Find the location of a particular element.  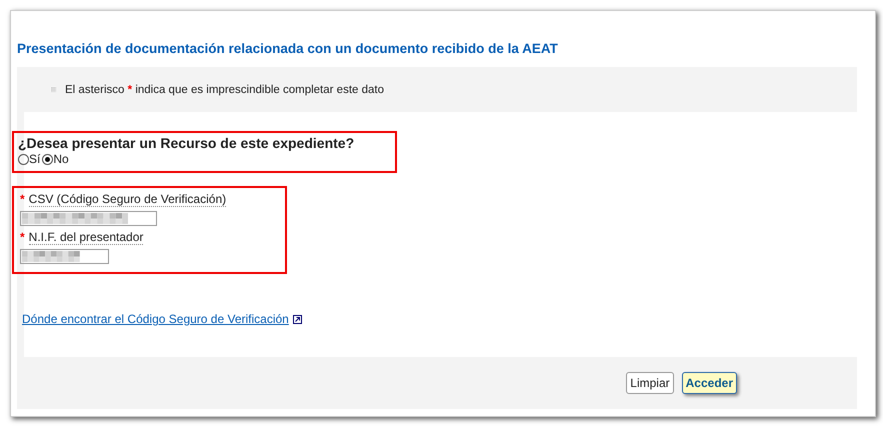

bullet-icon is located at coordinates (53, 89).